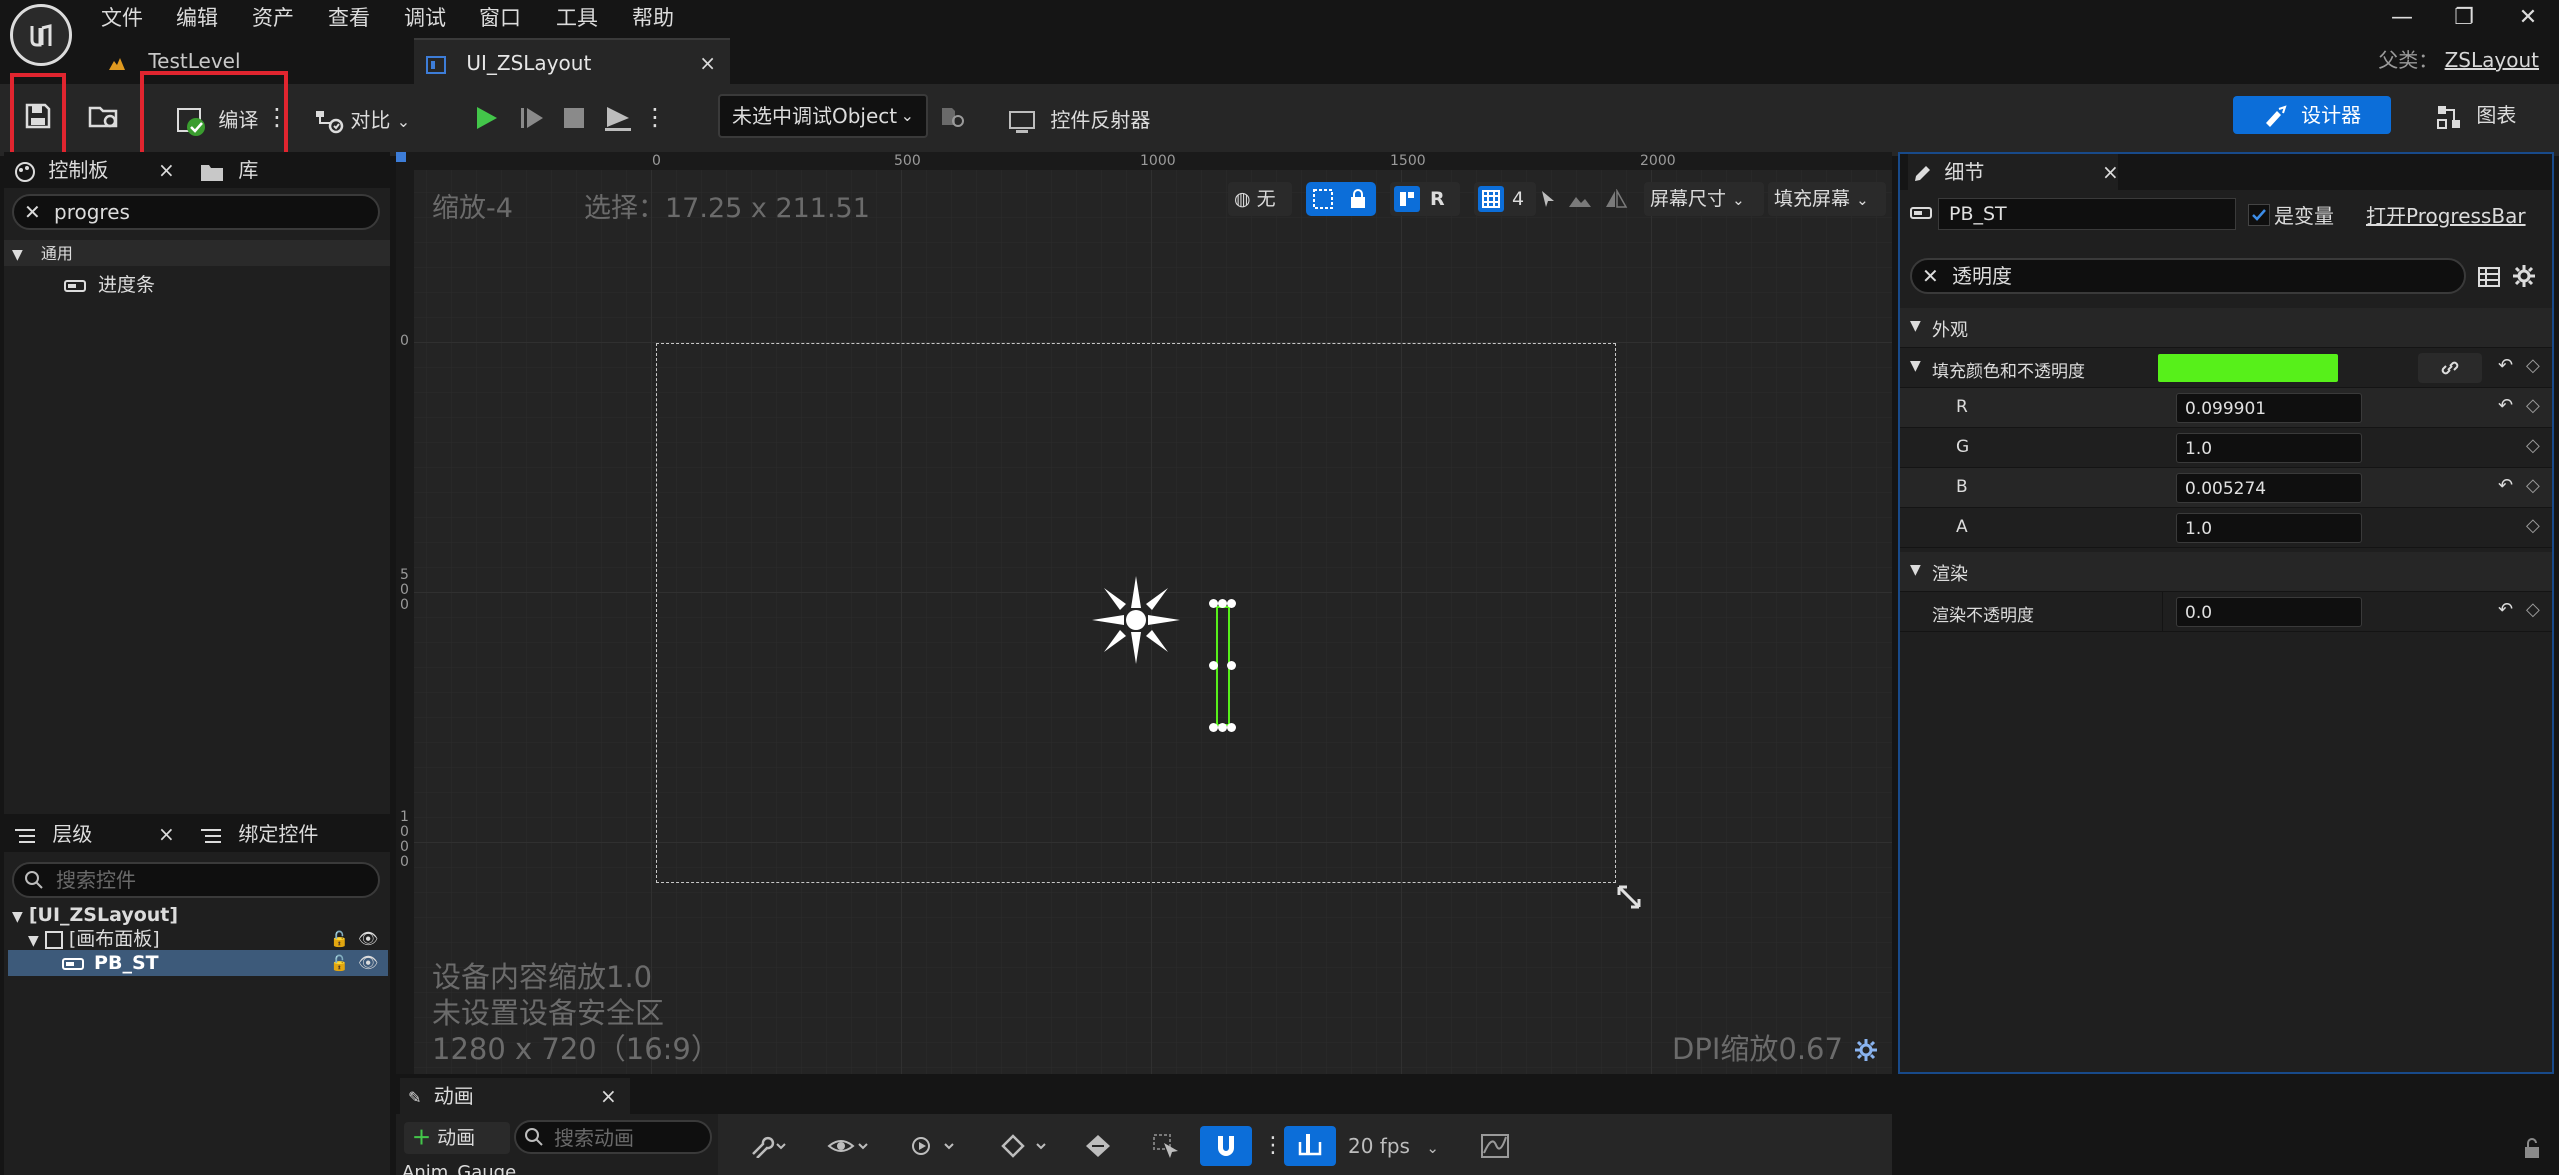 Image resolution: width=2559 pixels, height=1175 pixels. Describe the element at coordinates (707, 63) in the screenshot. I see `tab-close-icon: ×` at that location.